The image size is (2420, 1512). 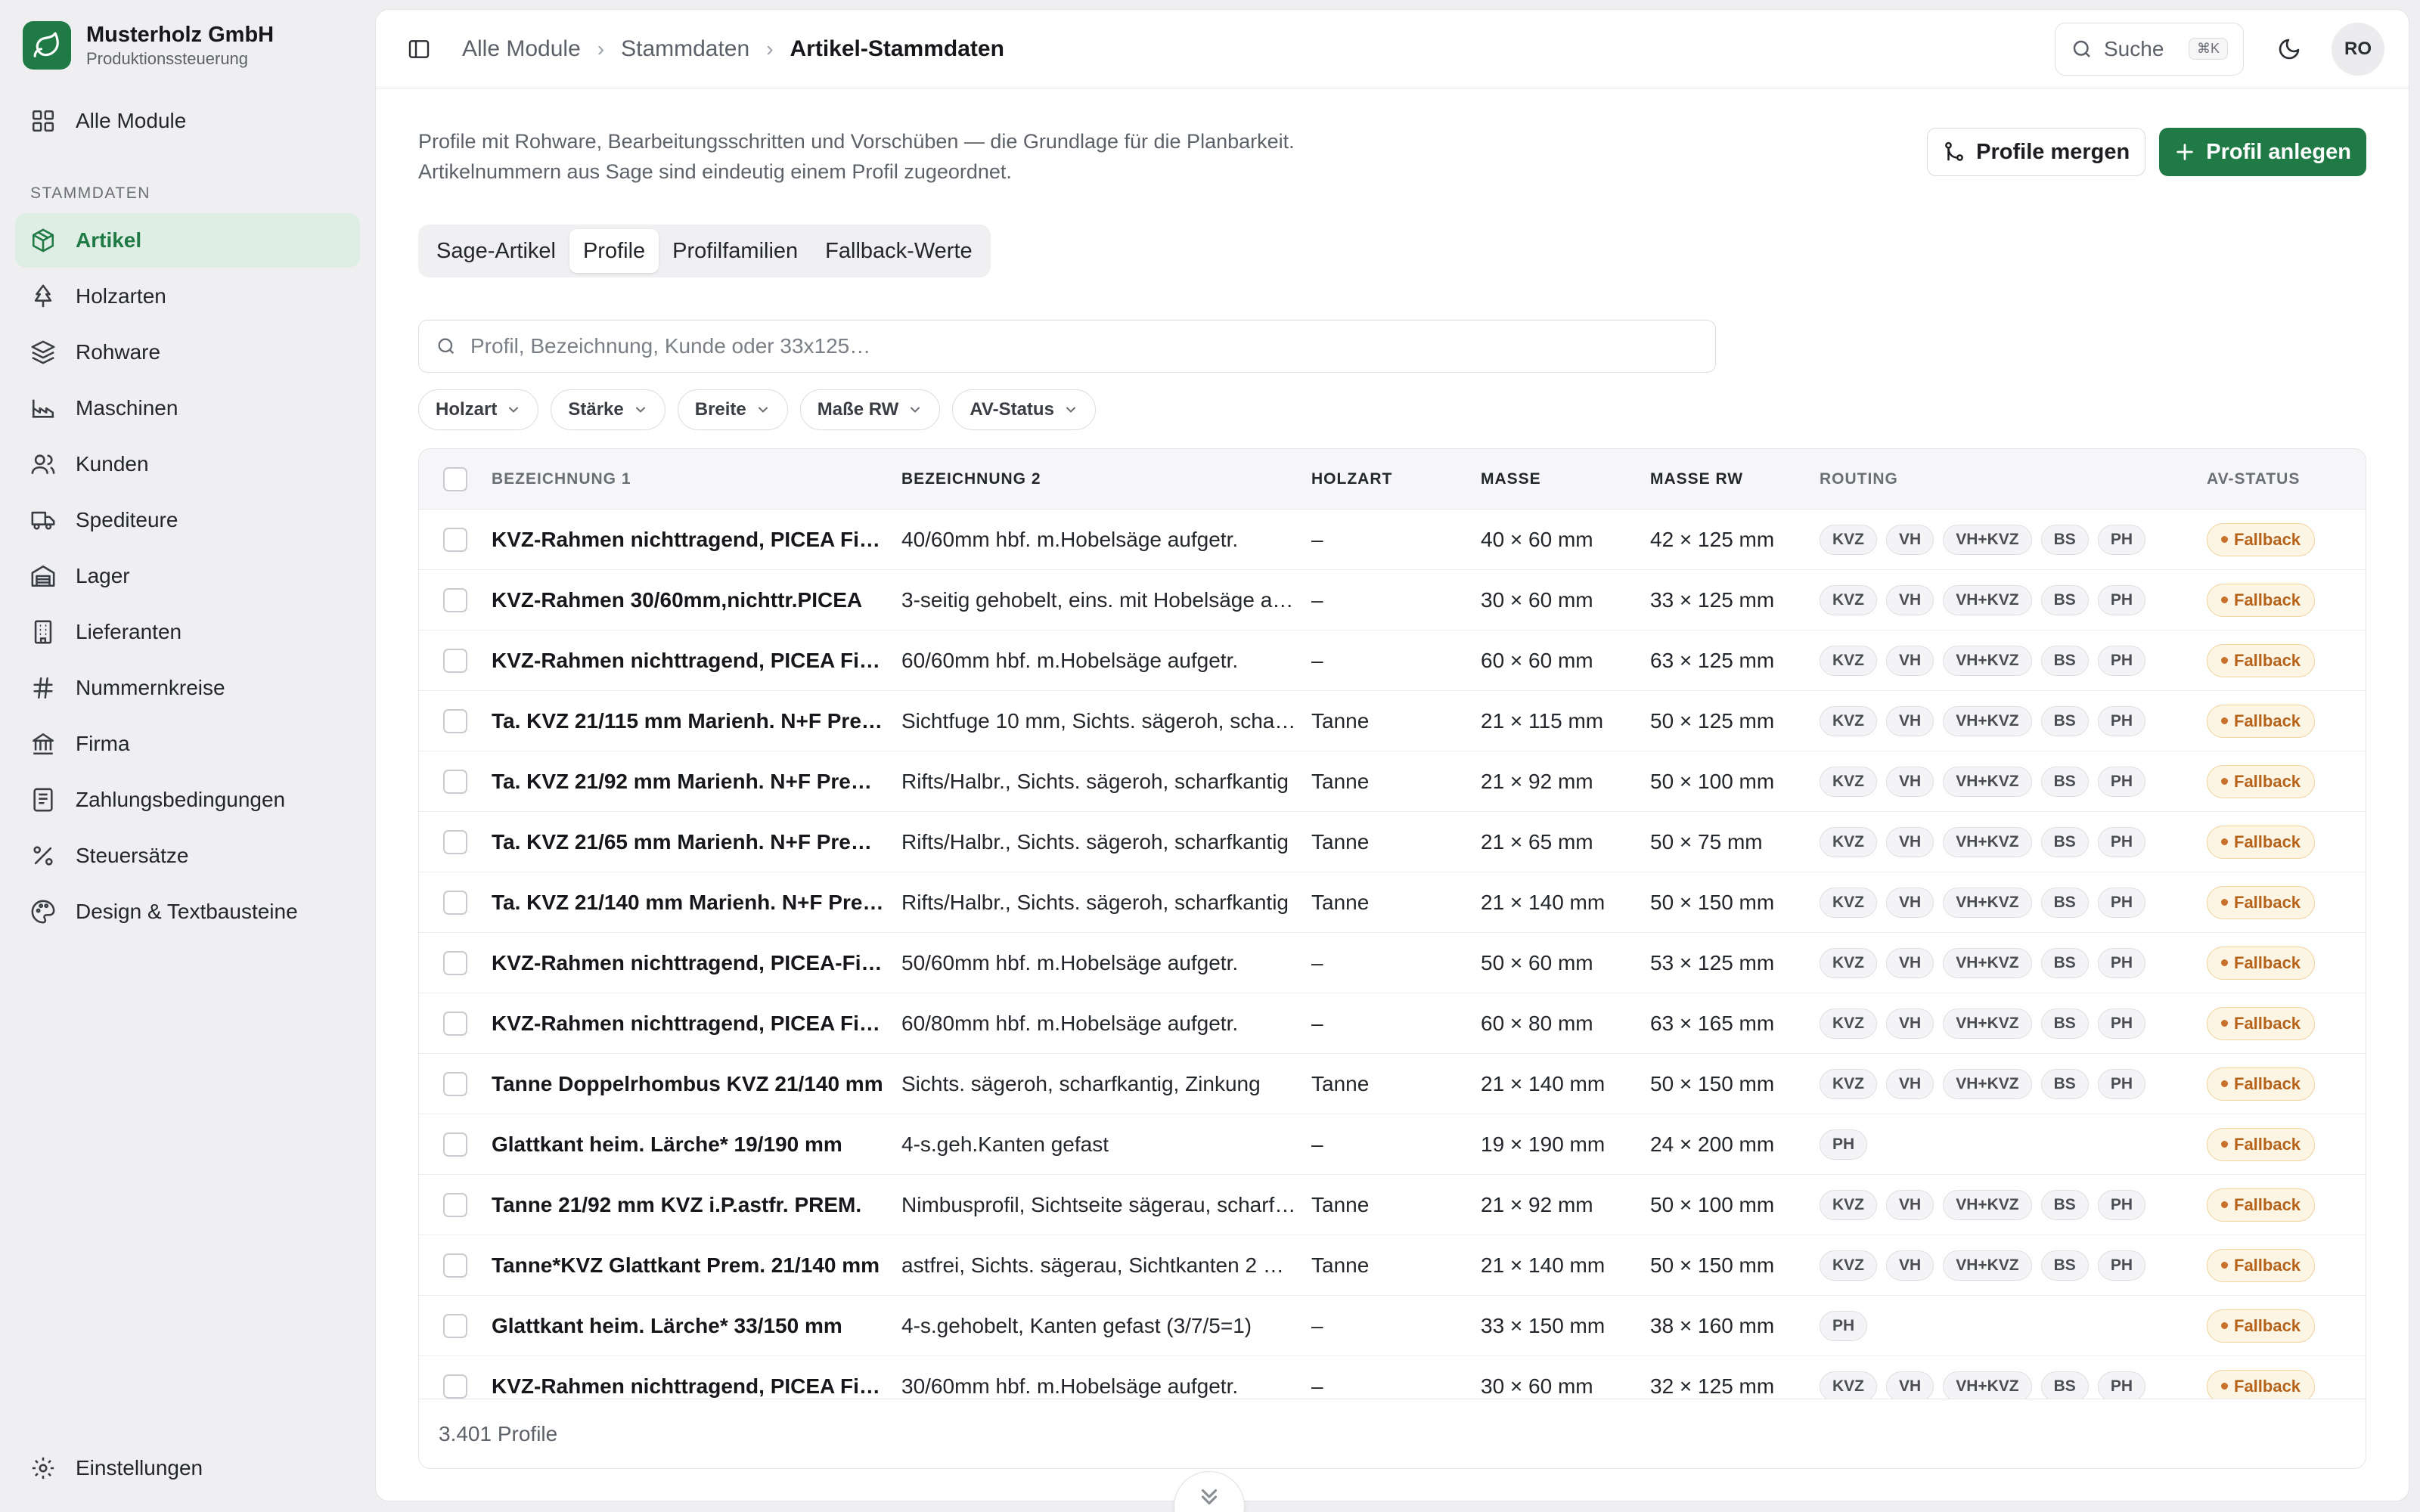 What do you see at coordinates (870, 409) in the screenshot?
I see `filter-chip-3: Maße RW` at bounding box center [870, 409].